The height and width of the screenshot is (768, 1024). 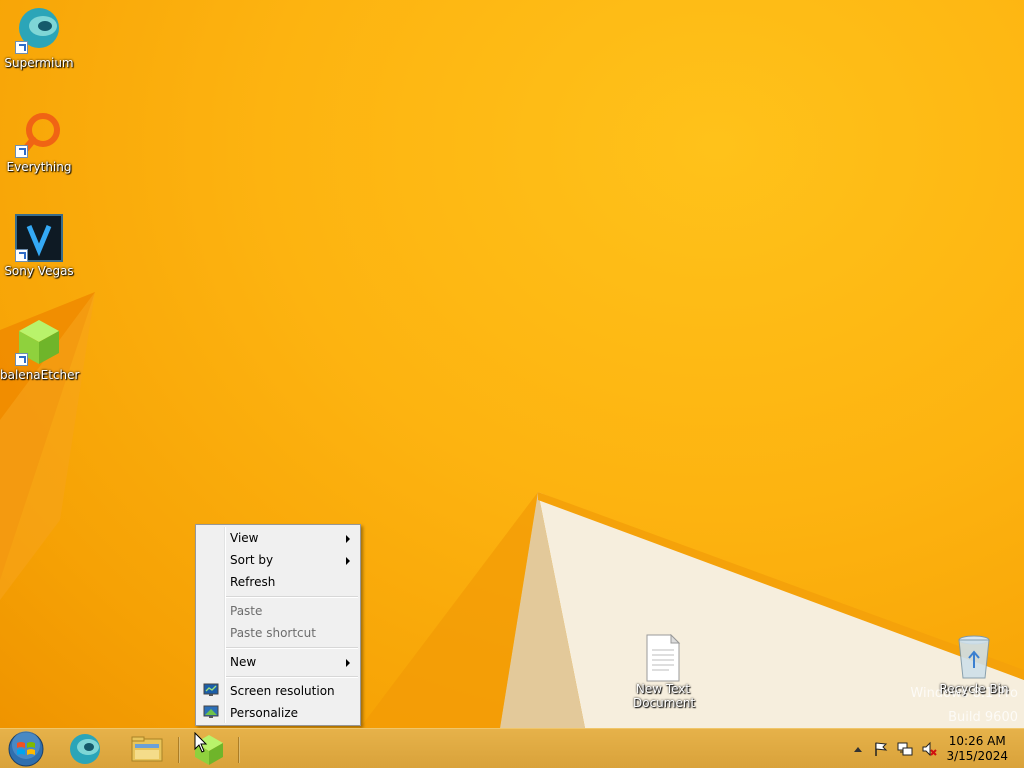 I want to click on menu-item-paste: Paste, so click(x=246, y=611).